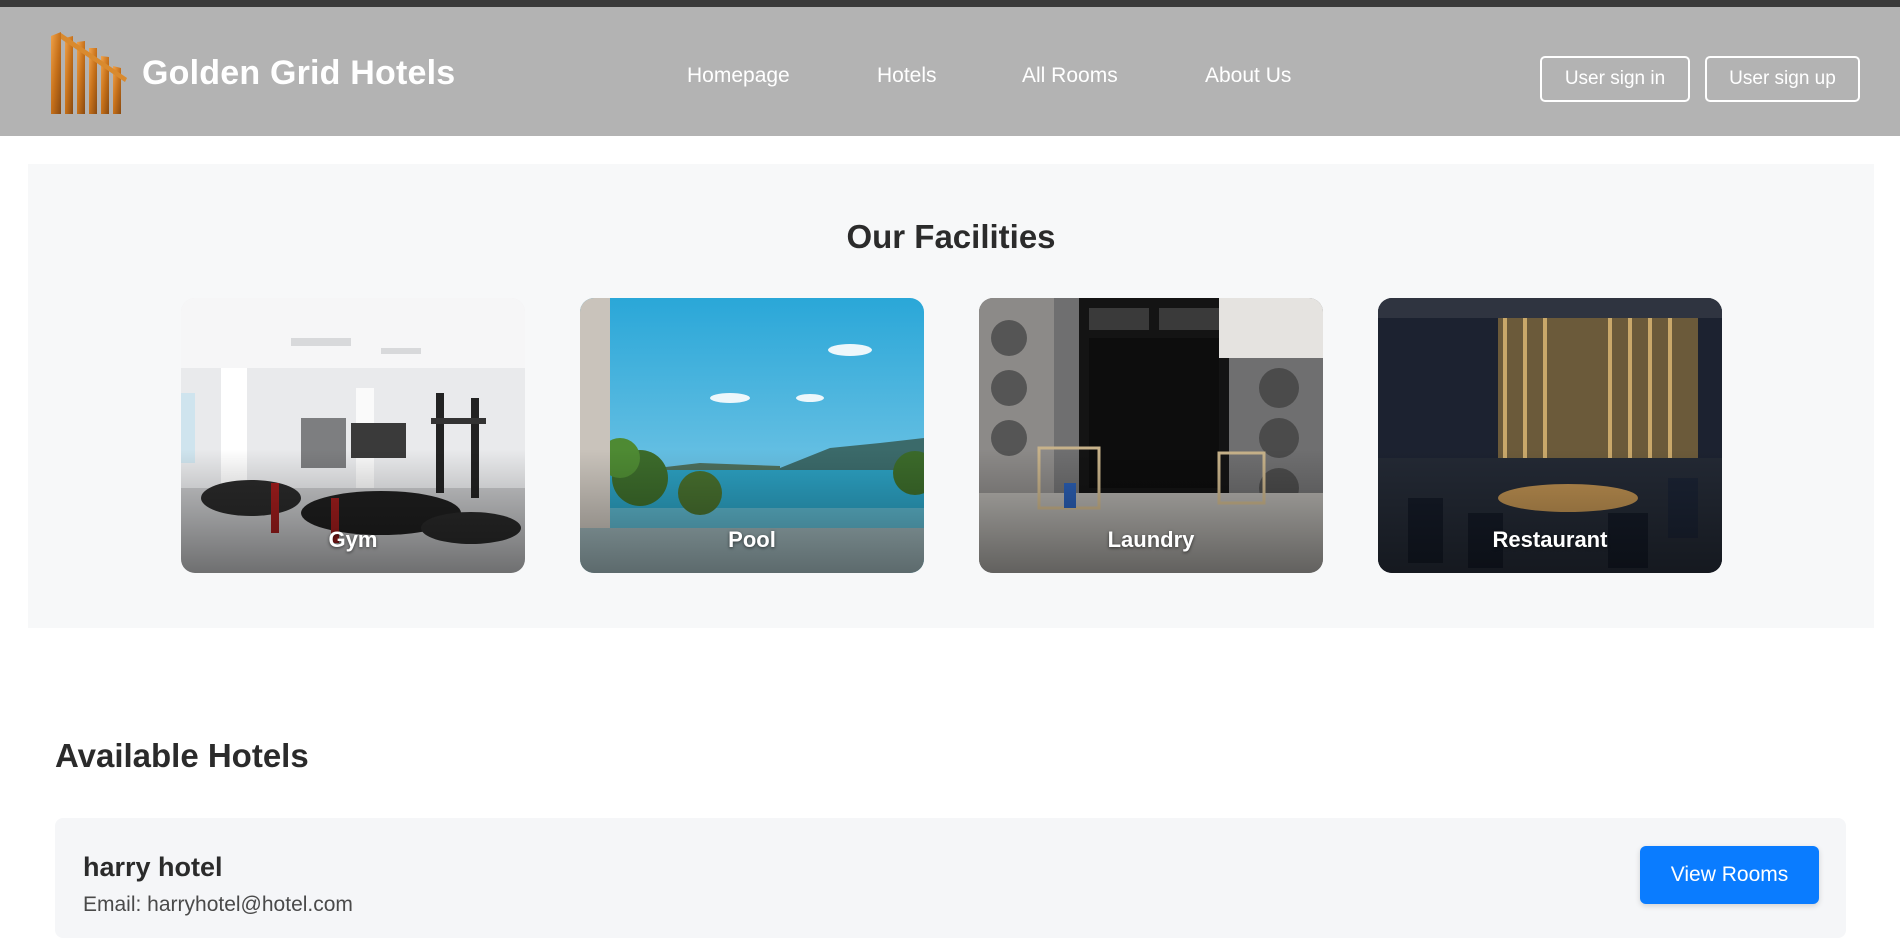 The height and width of the screenshot is (938, 1900). I want to click on facilities-title: Our Facilities, so click(951, 236).